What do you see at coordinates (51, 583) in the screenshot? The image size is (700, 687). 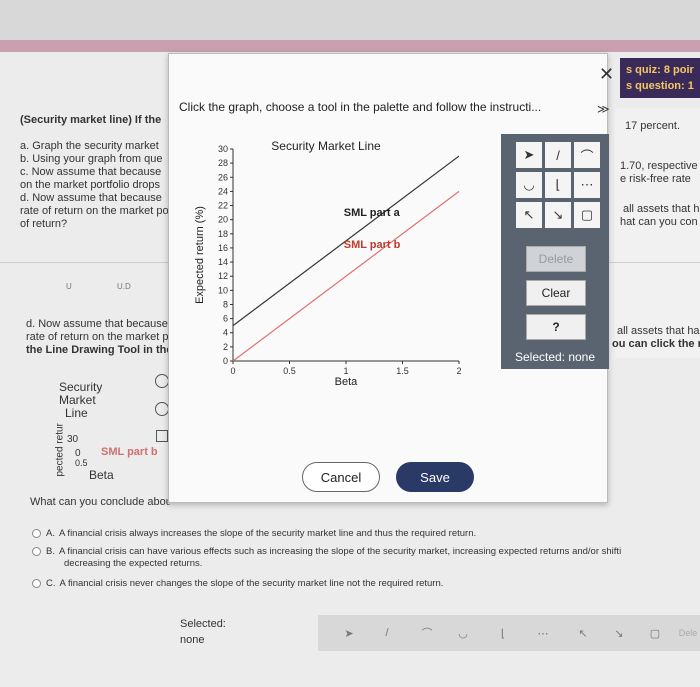 I see `choice-c-letter: C.` at bounding box center [51, 583].